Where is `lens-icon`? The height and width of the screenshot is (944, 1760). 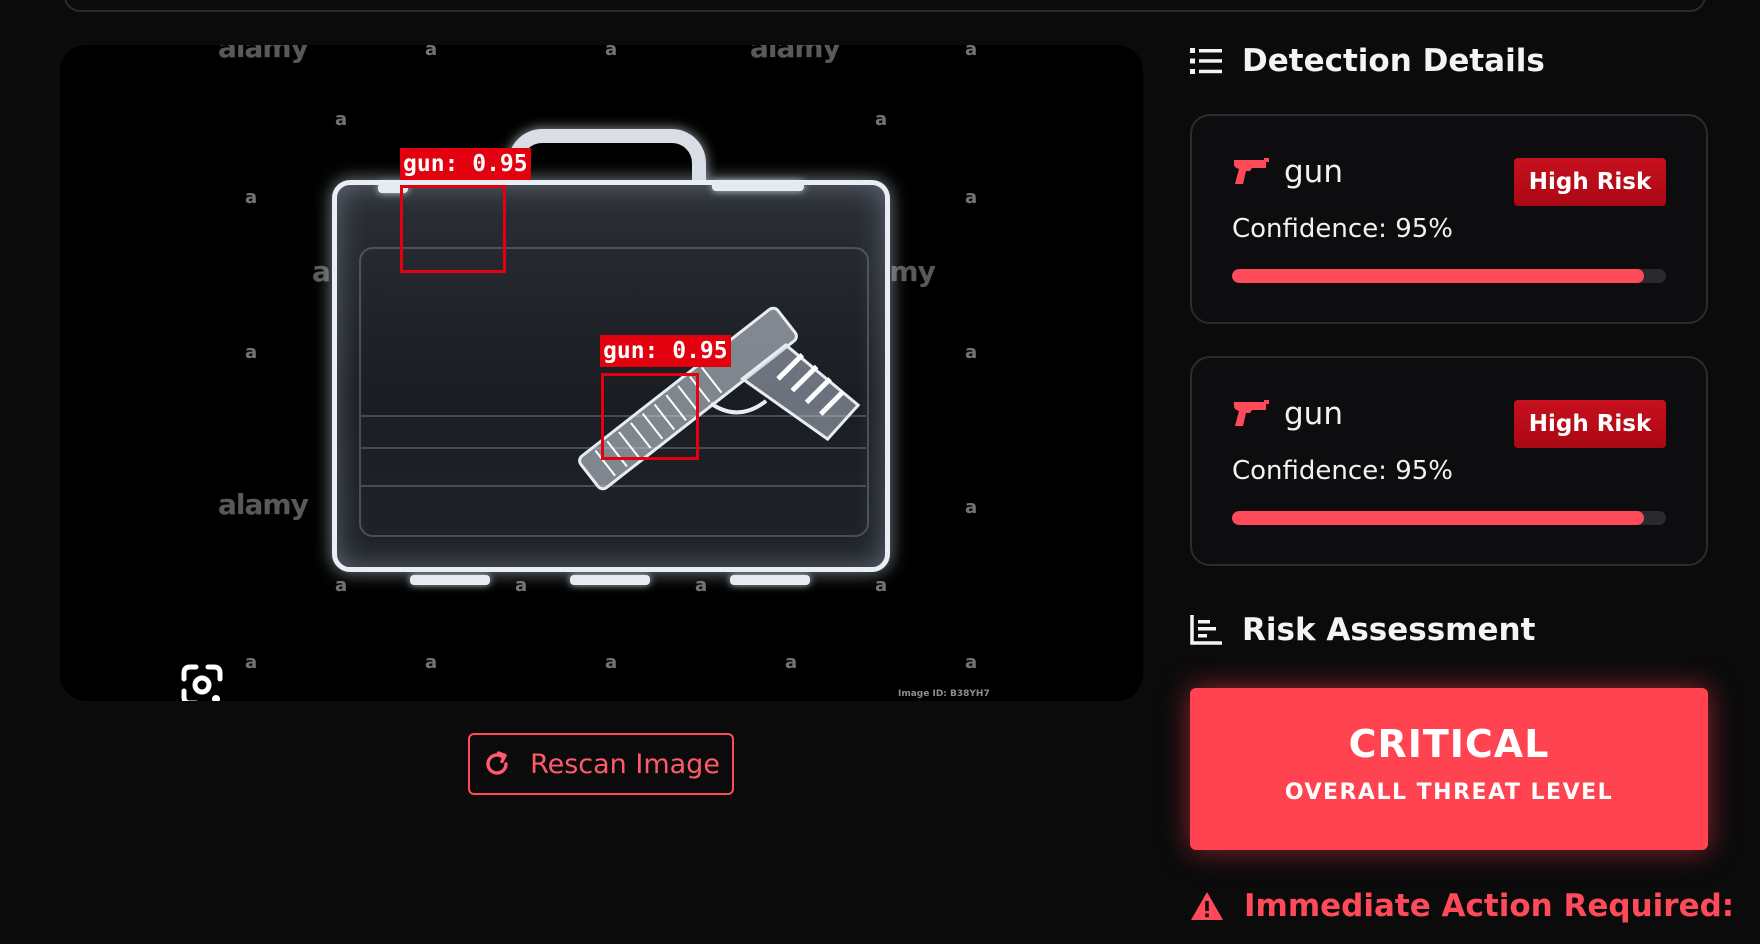 lens-icon is located at coordinates (202, 681).